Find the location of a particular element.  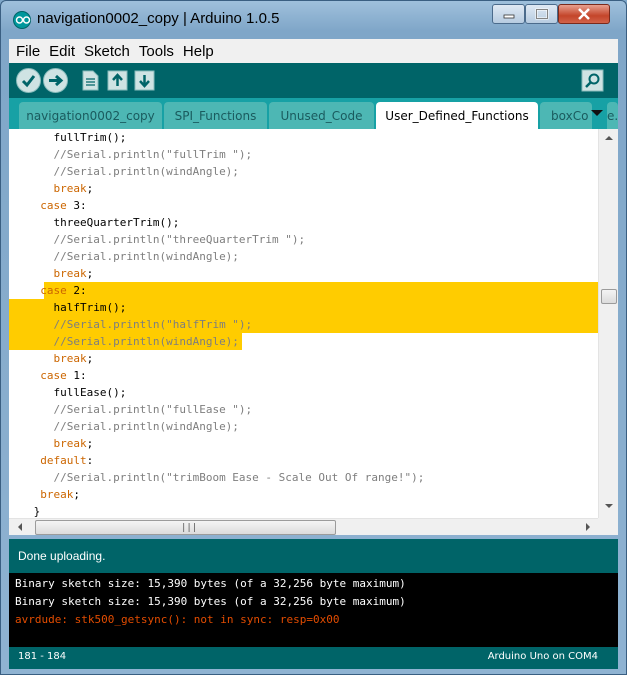

horizontal-scroll-thumb: ||| is located at coordinates (185, 527).